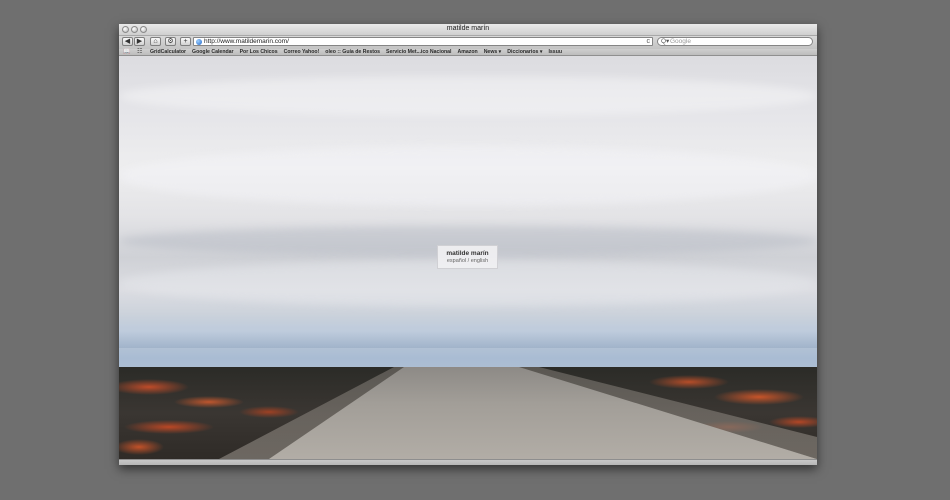 This screenshot has height=500, width=950. What do you see at coordinates (680, 42) in the screenshot?
I see `search-placeholder: Google` at bounding box center [680, 42].